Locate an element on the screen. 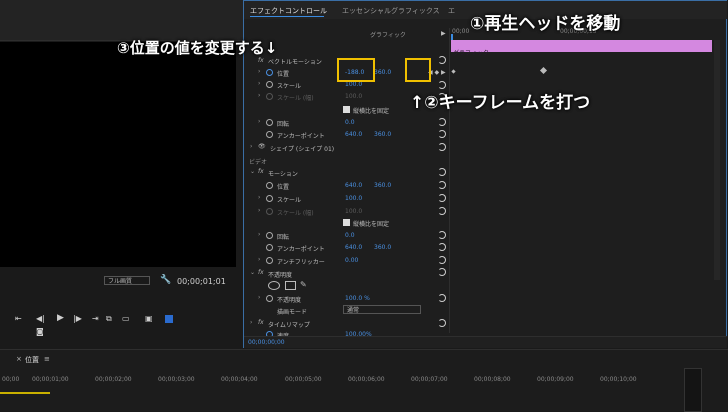  panel-scroll-right-icon: ▶ is located at coordinates (443, 33).